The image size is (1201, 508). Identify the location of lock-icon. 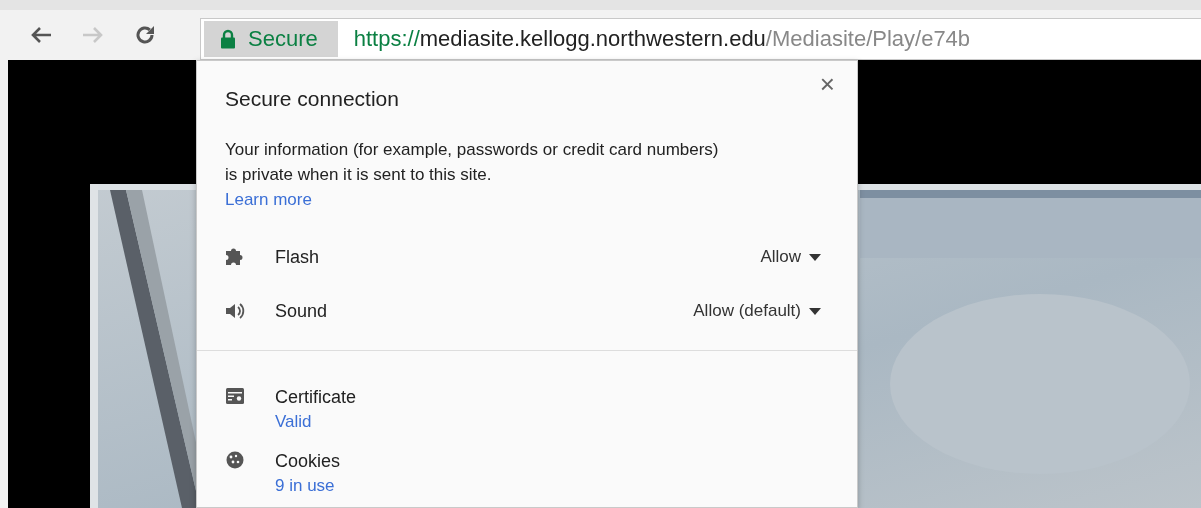
(228, 39).